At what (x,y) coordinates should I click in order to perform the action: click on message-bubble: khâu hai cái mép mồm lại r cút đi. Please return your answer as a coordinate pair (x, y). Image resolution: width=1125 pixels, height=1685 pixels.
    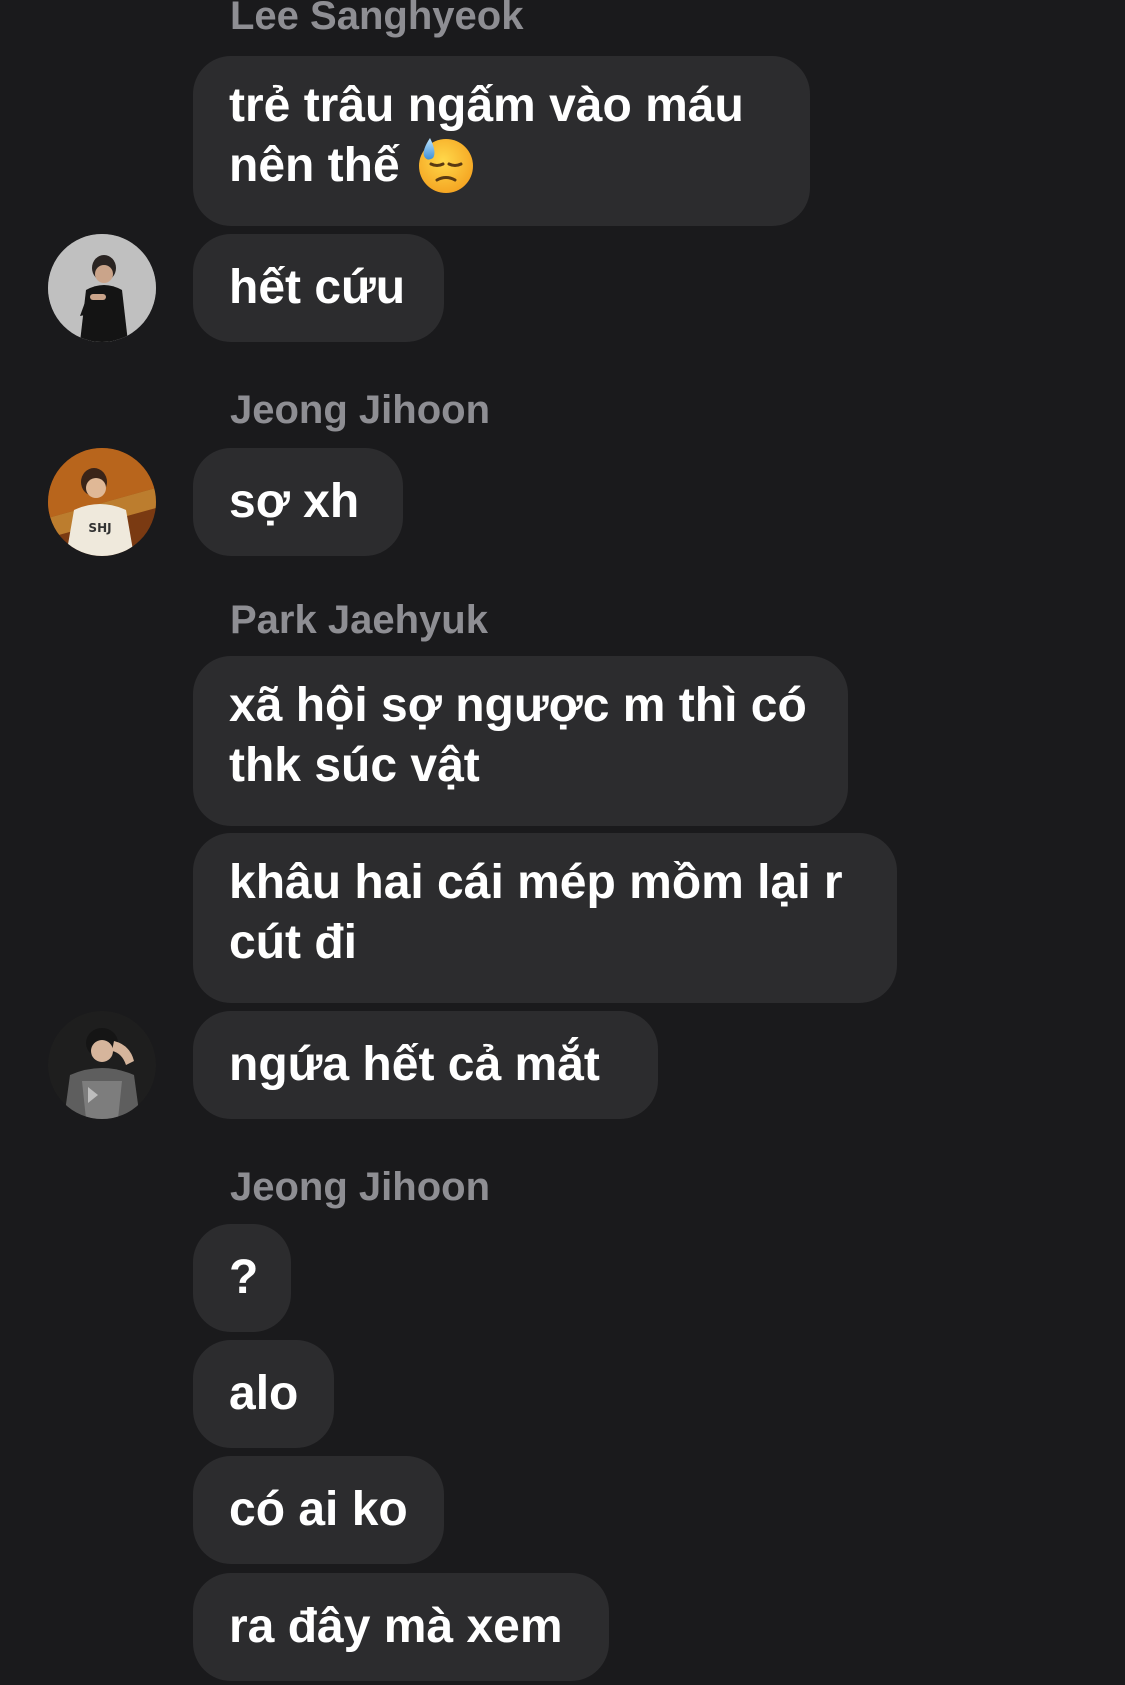
    Looking at the image, I should click on (545, 918).